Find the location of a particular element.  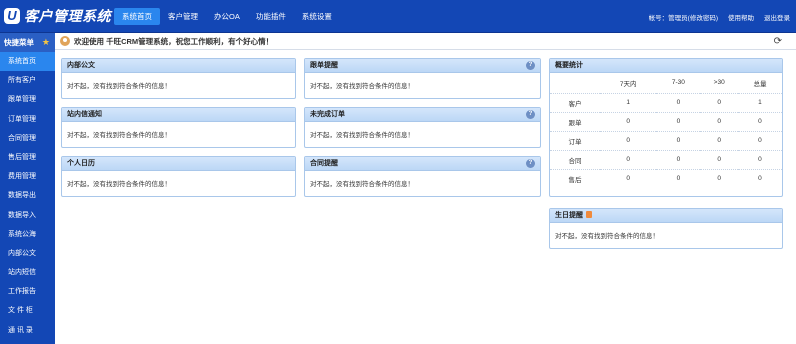

panel-title: 个人日历 is located at coordinates (178, 164).